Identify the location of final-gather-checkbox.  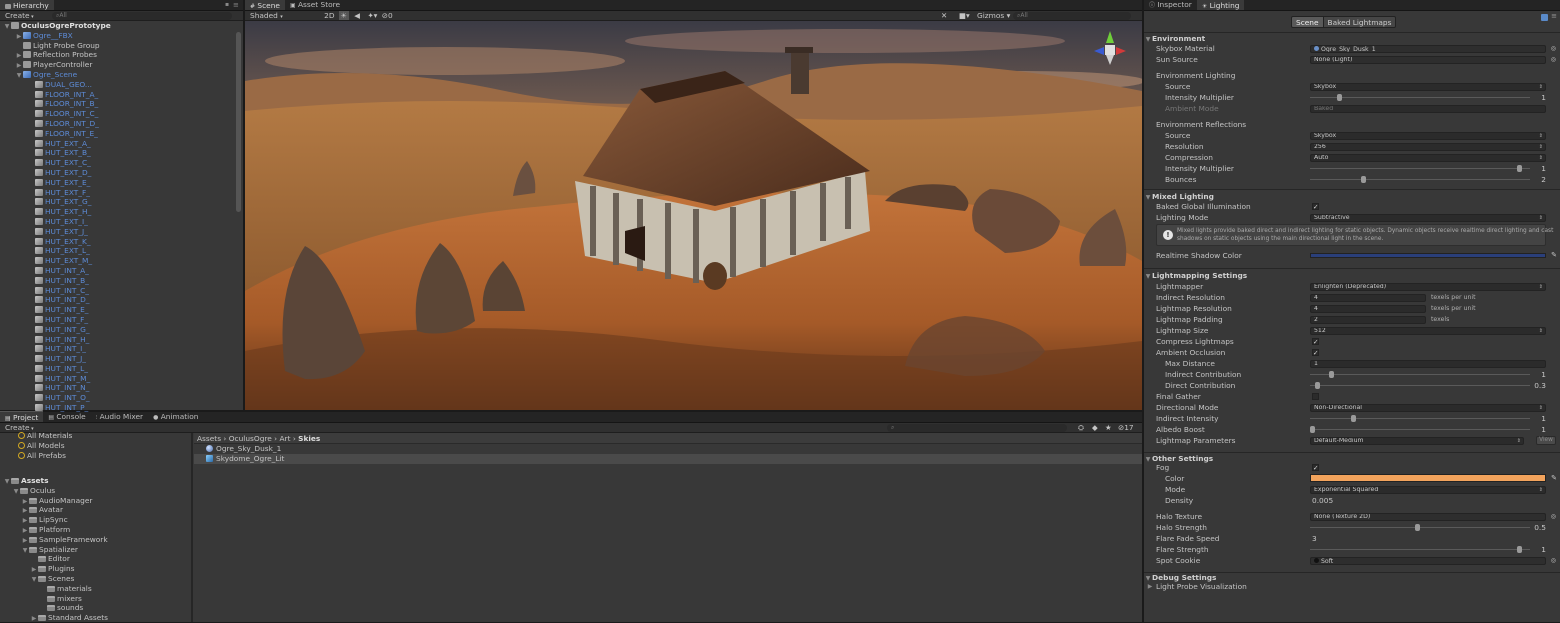
(1315, 396).